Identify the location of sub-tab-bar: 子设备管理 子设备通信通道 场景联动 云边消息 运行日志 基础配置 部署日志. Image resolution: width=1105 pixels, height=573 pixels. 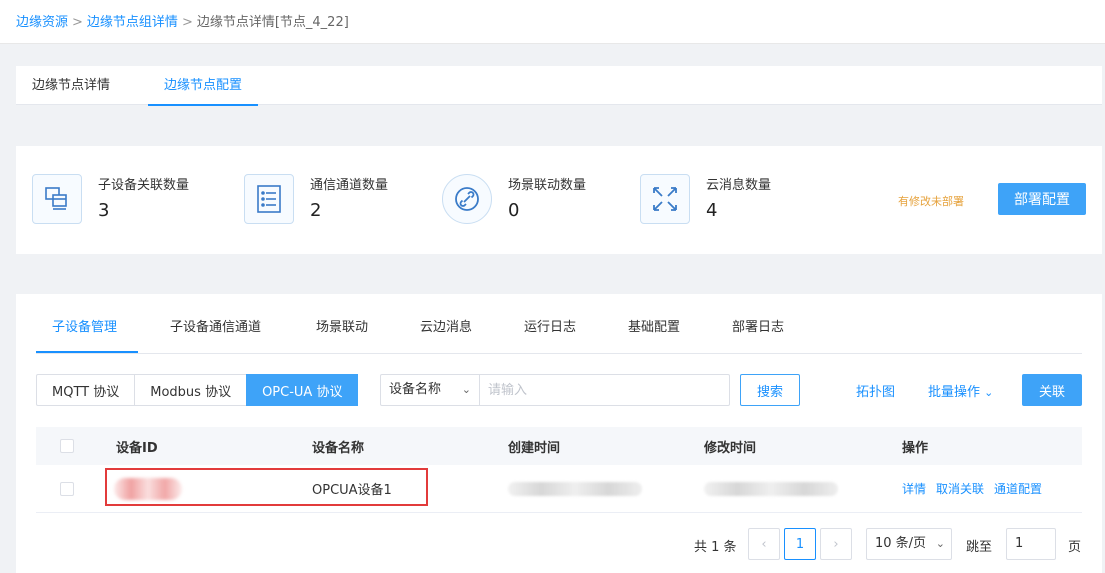
(559, 324).